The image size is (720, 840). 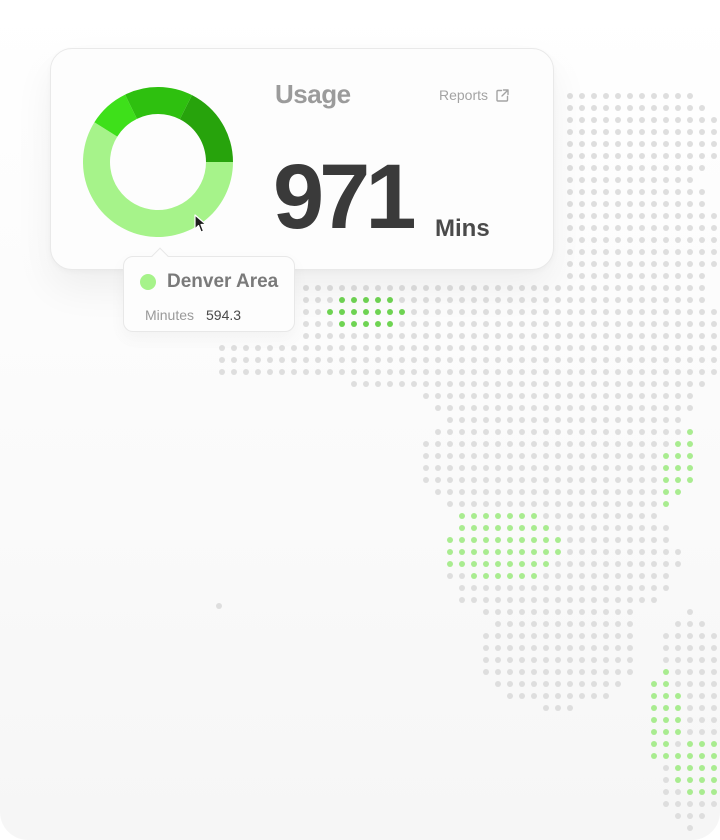 What do you see at coordinates (224, 315) in the screenshot?
I see `tooltip-metric-value: 594.3` at bounding box center [224, 315].